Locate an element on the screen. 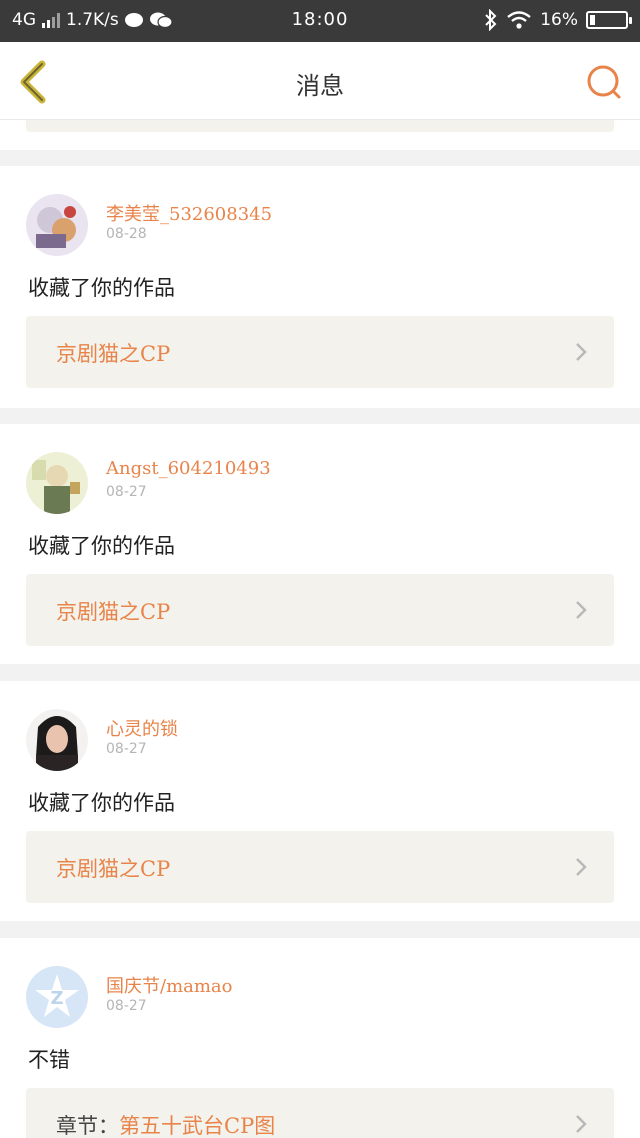 This screenshot has height=1138, width=640. battery-icon is located at coordinates (609, 20).